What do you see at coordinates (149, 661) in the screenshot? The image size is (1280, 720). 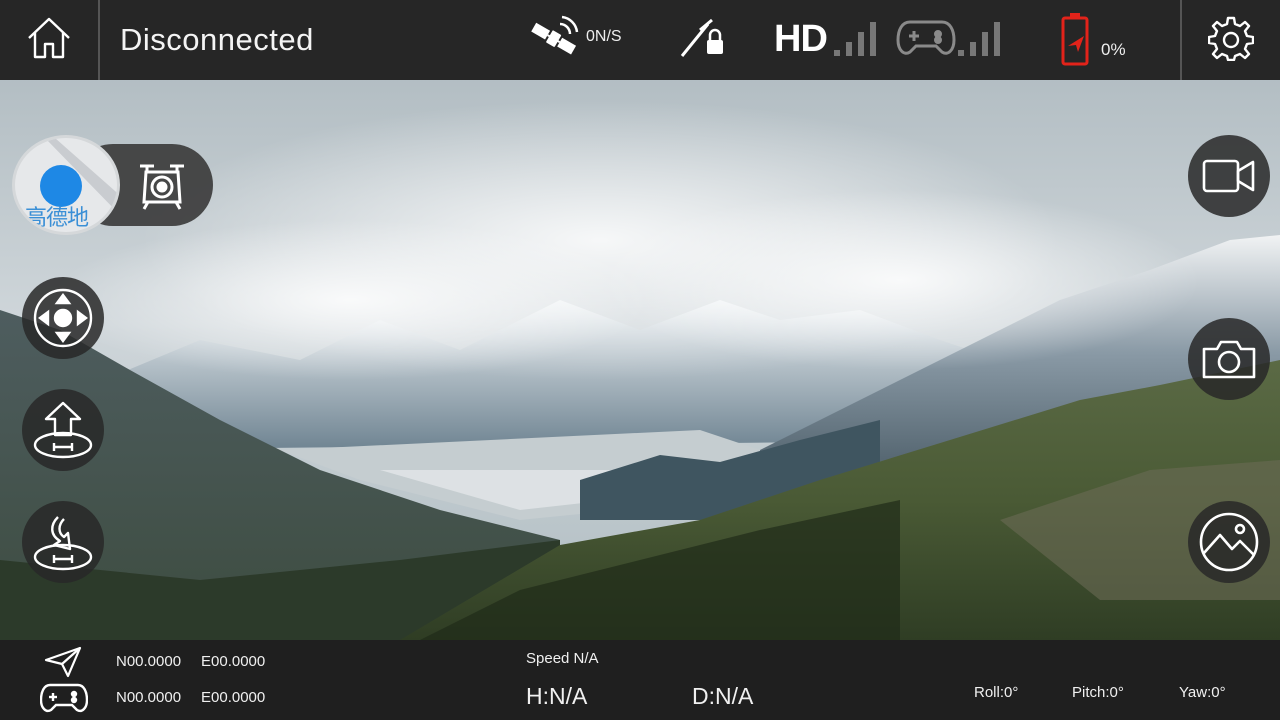 I see `drone-latitude: N00.0000` at bounding box center [149, 661].